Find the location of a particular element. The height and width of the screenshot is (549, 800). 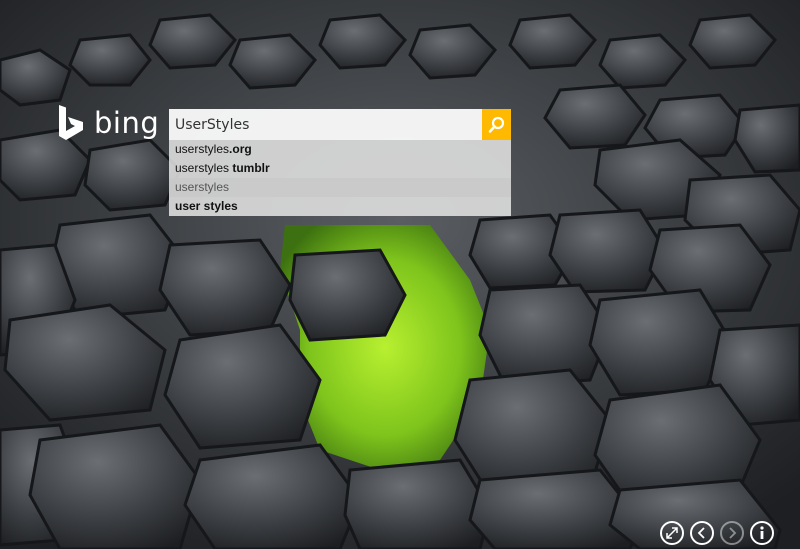

expand-icon is located at coordinates (672, 533).